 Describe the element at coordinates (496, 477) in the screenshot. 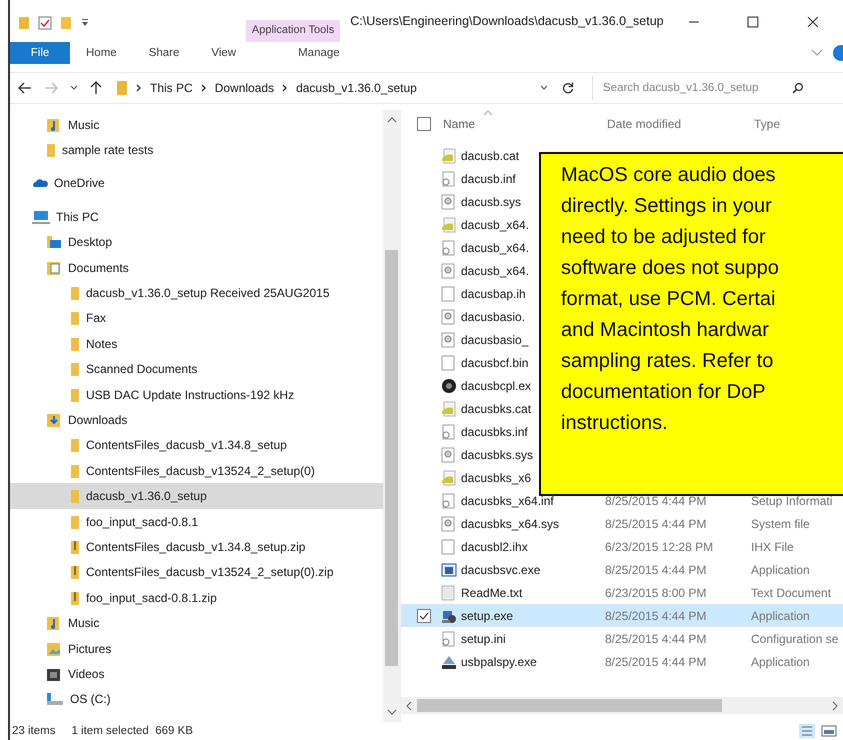

I see `file-name: dacusbks_x6` at that location.